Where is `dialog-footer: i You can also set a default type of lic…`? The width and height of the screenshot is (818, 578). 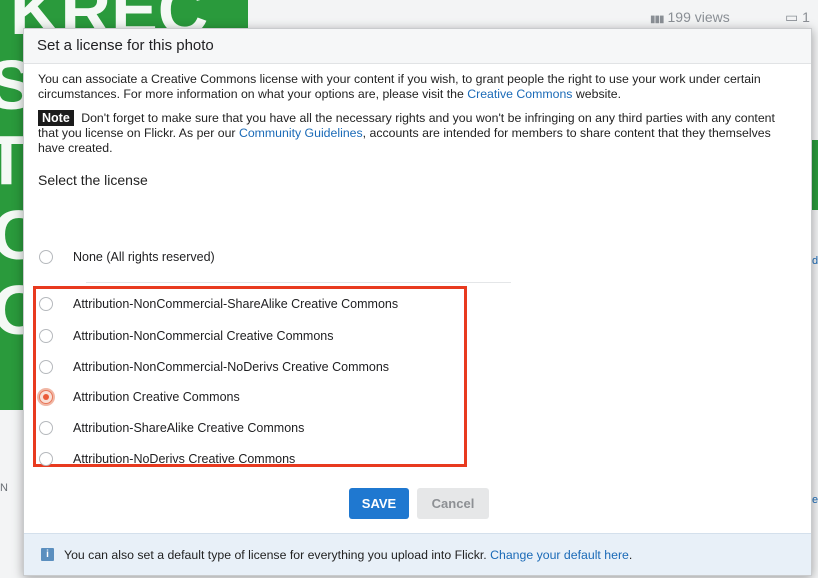 dialog-footer: i You can also set a default type of lic… is located at coordinates (417, 554).